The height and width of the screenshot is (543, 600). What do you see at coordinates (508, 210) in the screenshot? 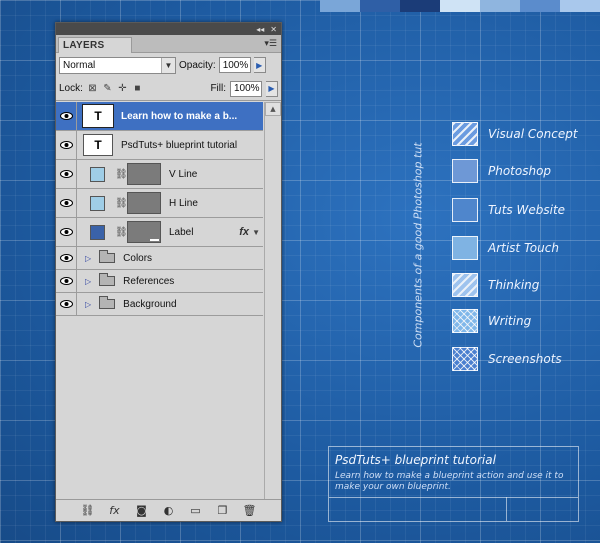
I see `legend-item: Tuts Website` at bounding box center [508, 210].